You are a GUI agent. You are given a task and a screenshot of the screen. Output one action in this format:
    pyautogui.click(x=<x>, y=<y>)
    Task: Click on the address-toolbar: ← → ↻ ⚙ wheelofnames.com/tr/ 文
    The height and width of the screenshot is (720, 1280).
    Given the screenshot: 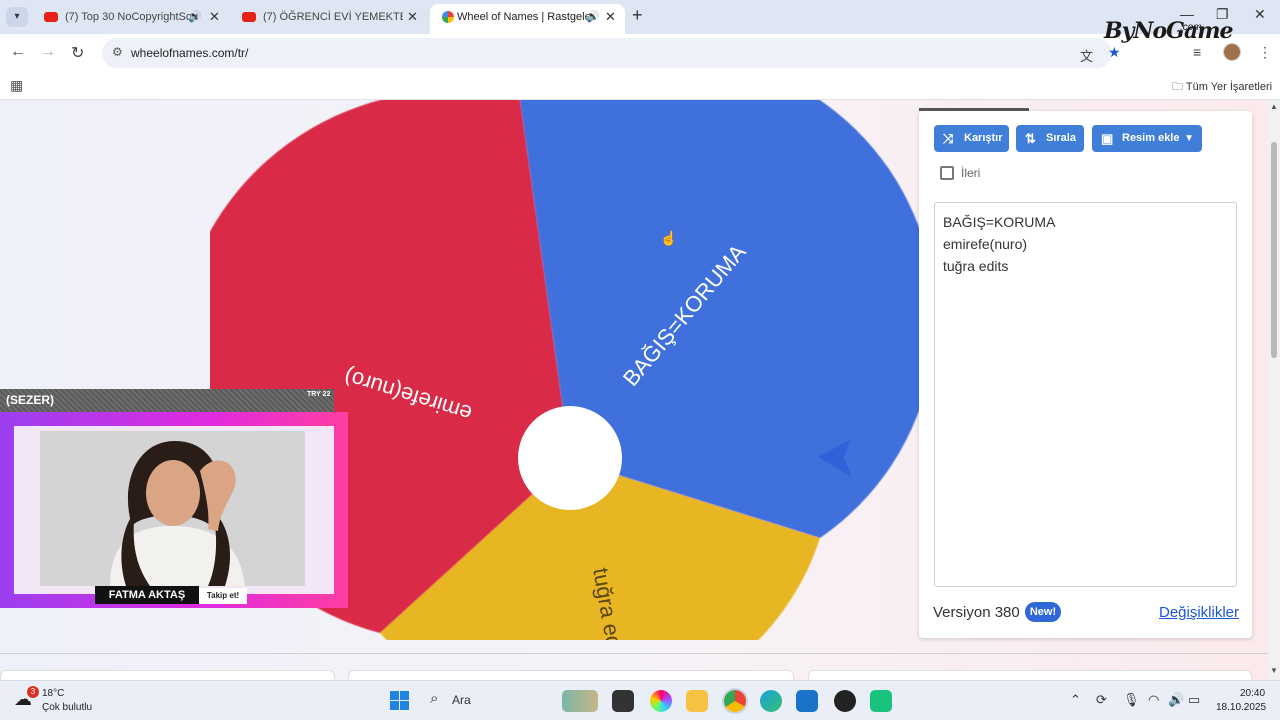 What is the action you would take?
    pyautogui.click(x=640, y=53)
    